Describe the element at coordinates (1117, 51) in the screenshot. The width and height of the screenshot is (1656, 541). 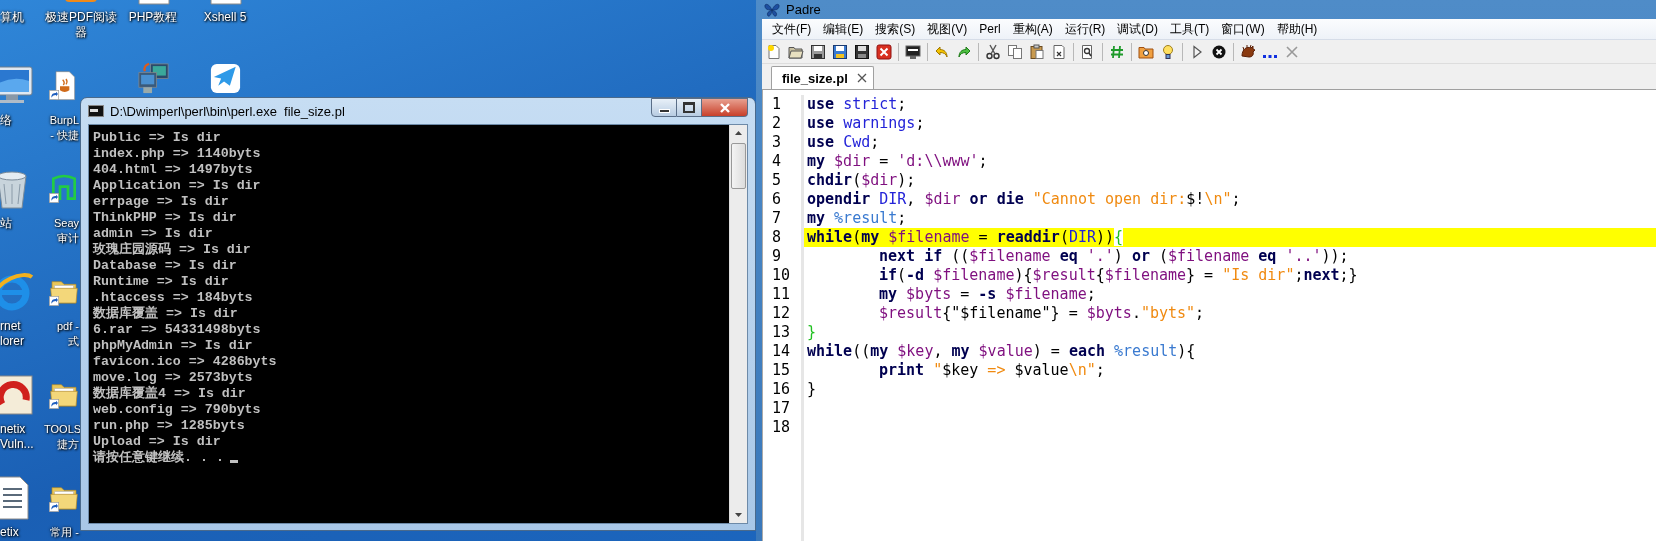
I see `hash-icon` at that location.